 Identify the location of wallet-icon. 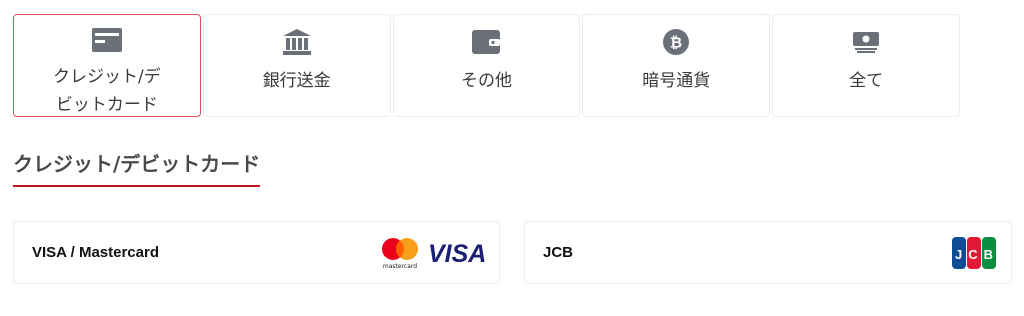
(486, 42).